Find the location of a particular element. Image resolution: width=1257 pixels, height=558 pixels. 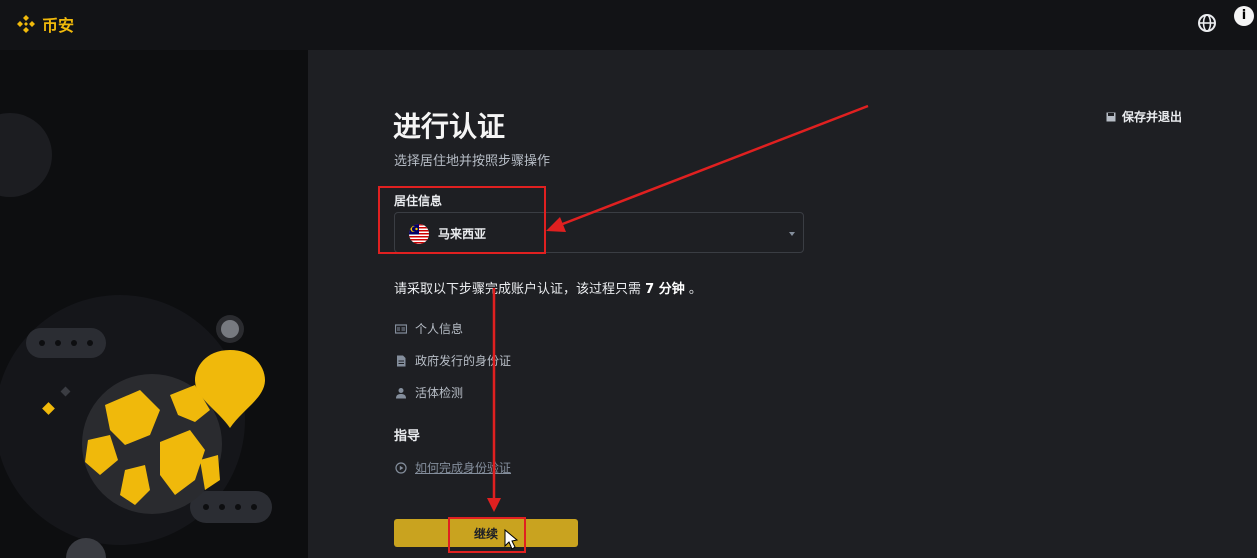

step-government-id: 政府发行的身份证 is located at coordinates (453, 360).